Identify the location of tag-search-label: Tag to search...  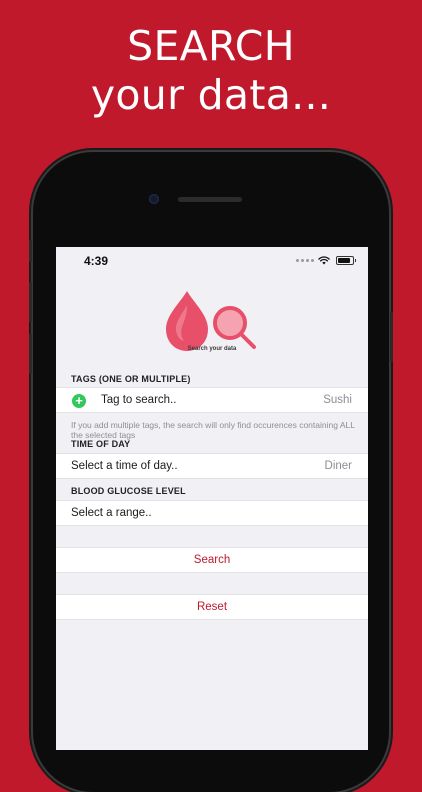
(139, 400).